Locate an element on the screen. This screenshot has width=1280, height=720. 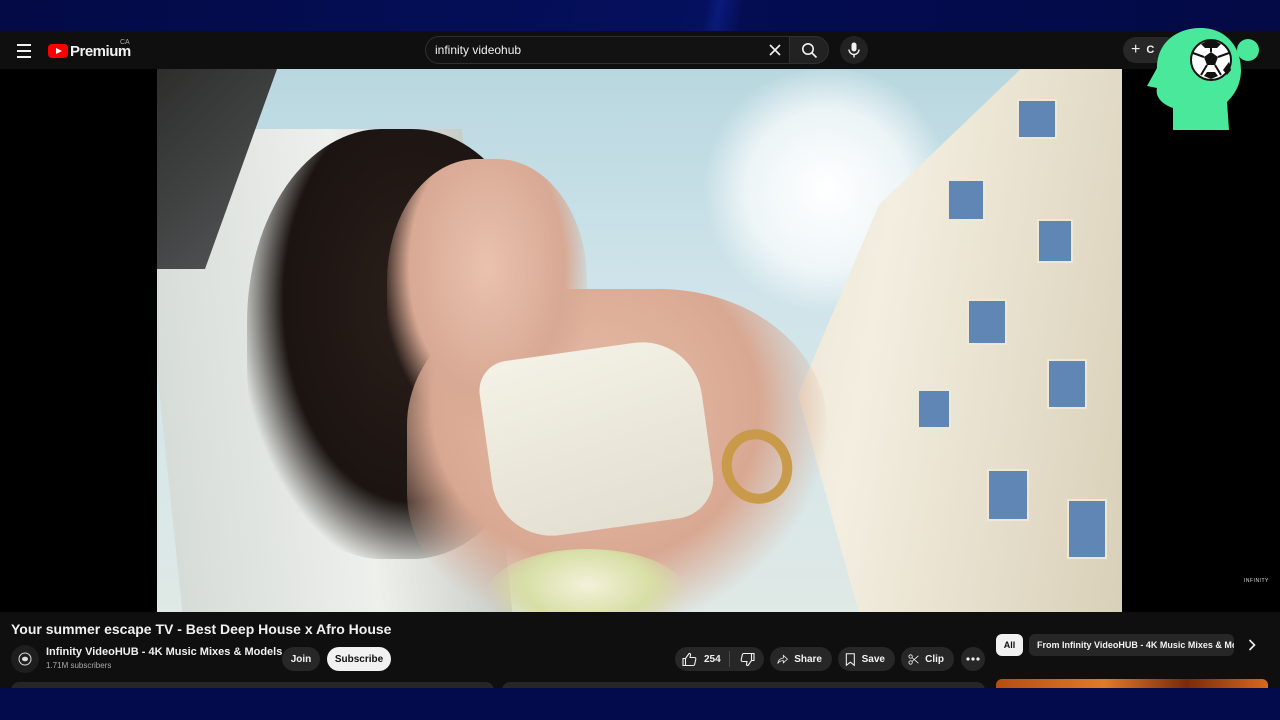
top-frame-band is located at coordinates (640, 15).